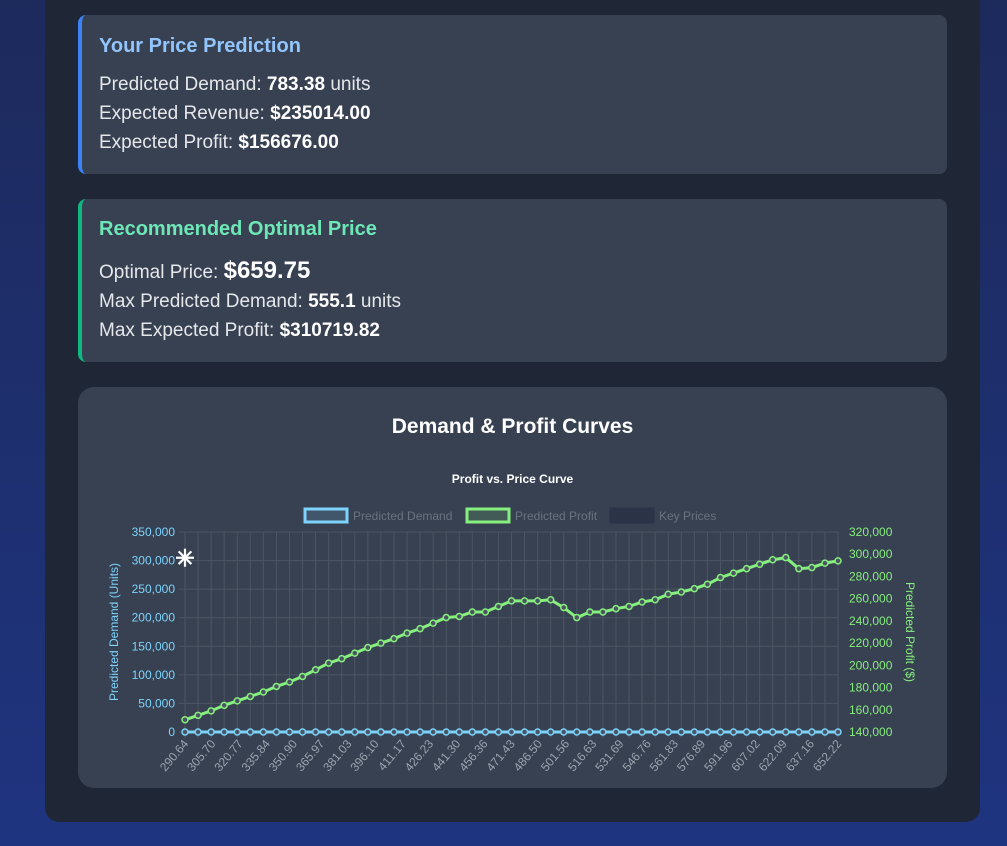 The image size is (1007, 846). I want to click on price-prediction-title: Your Price Prediction, so click(200, 46).